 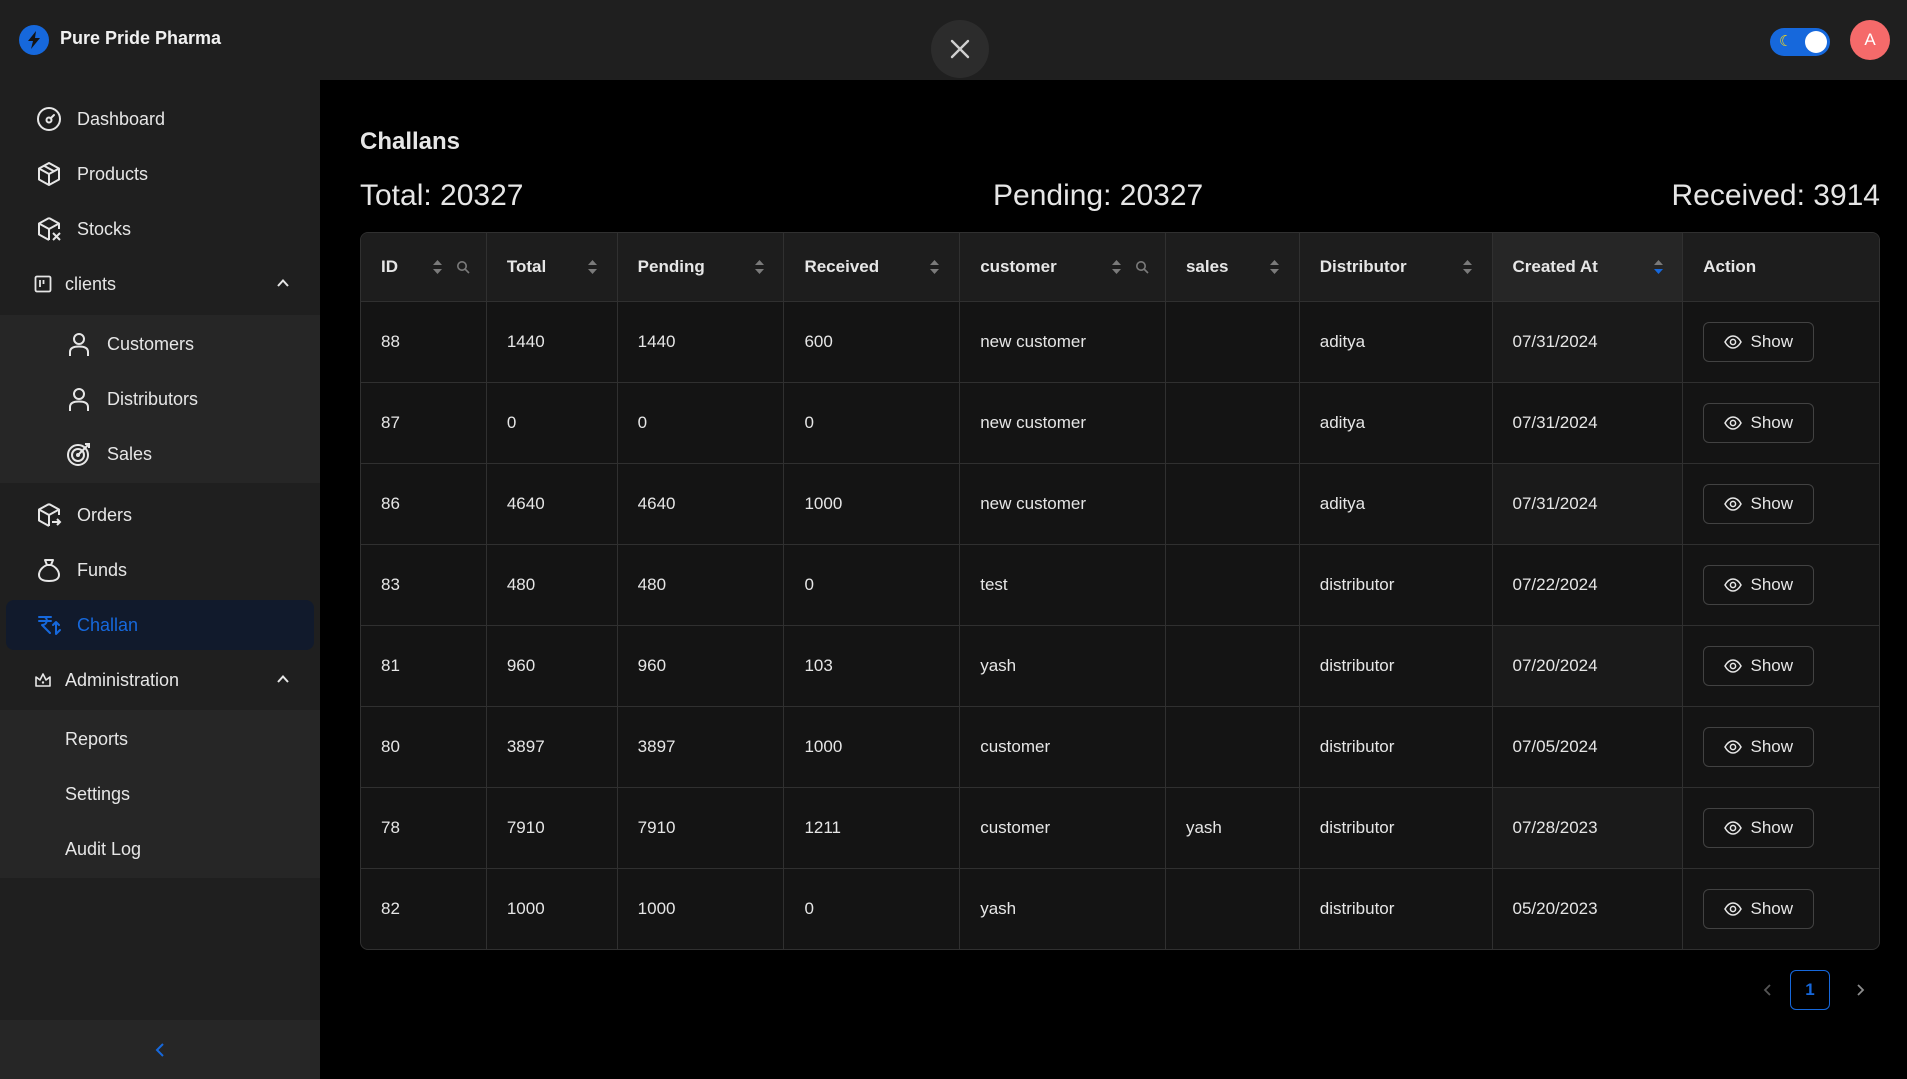 I want to click on pagination-page-1: 1, so click(x=1810, y=990).